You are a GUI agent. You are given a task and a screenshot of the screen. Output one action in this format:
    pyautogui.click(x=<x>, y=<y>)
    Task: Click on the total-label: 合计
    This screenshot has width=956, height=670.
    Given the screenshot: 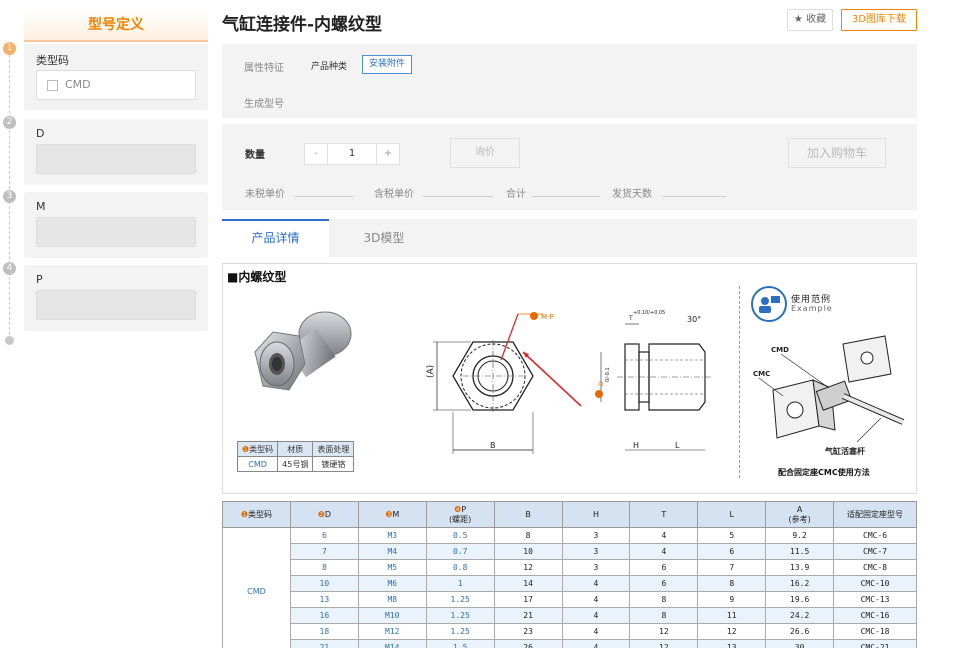 What is the action you would take?
    pyautogui.click(x=516, y=194)
    